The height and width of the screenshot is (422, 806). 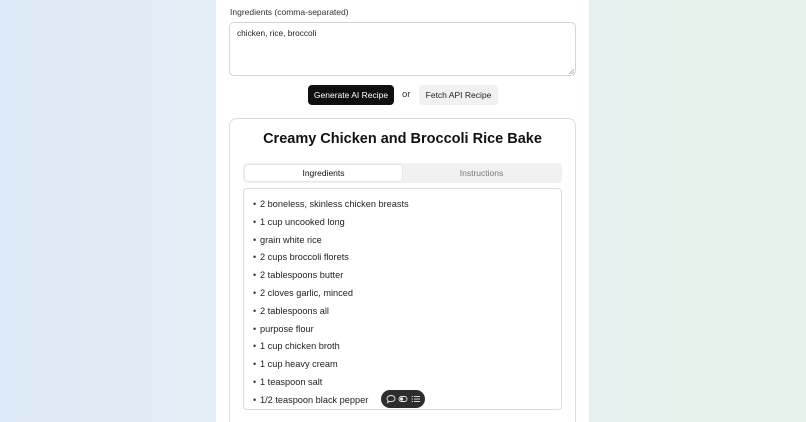 What do you see at coordinates (300, 346) in the screenshot?
I see `list-item-text: 1 cup chicken broth` at bounding box center [300, 346].